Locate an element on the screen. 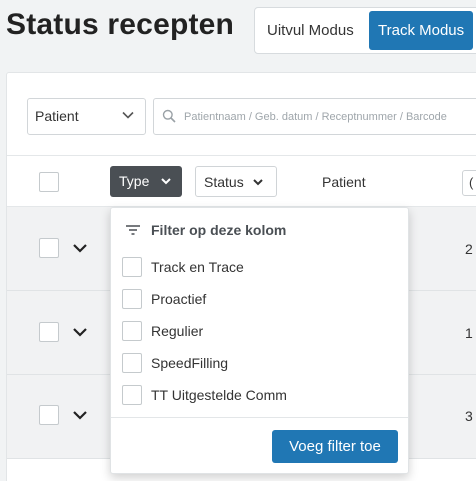 The image size is (476, 481). search-field-select-value: Patient is located at coordinates (57, 116).